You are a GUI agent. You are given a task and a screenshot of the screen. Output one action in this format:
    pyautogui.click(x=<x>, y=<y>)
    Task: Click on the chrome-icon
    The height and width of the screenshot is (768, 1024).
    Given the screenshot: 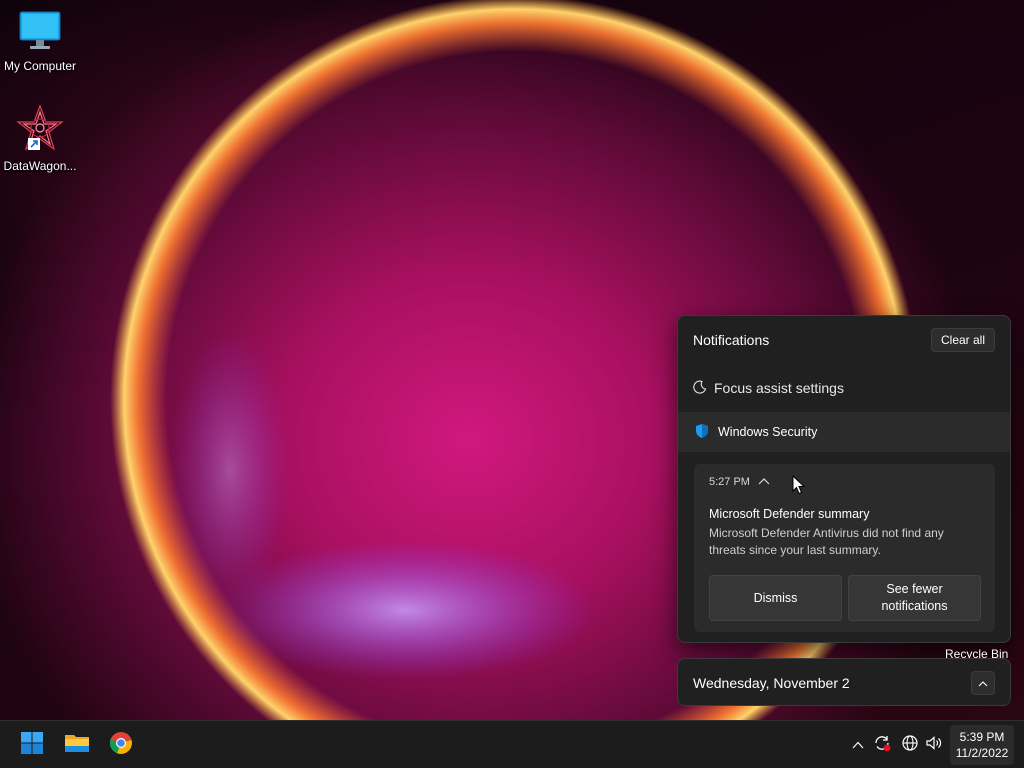 What is the action you would take?
    pyautogui.click(x=121, y=745)
    